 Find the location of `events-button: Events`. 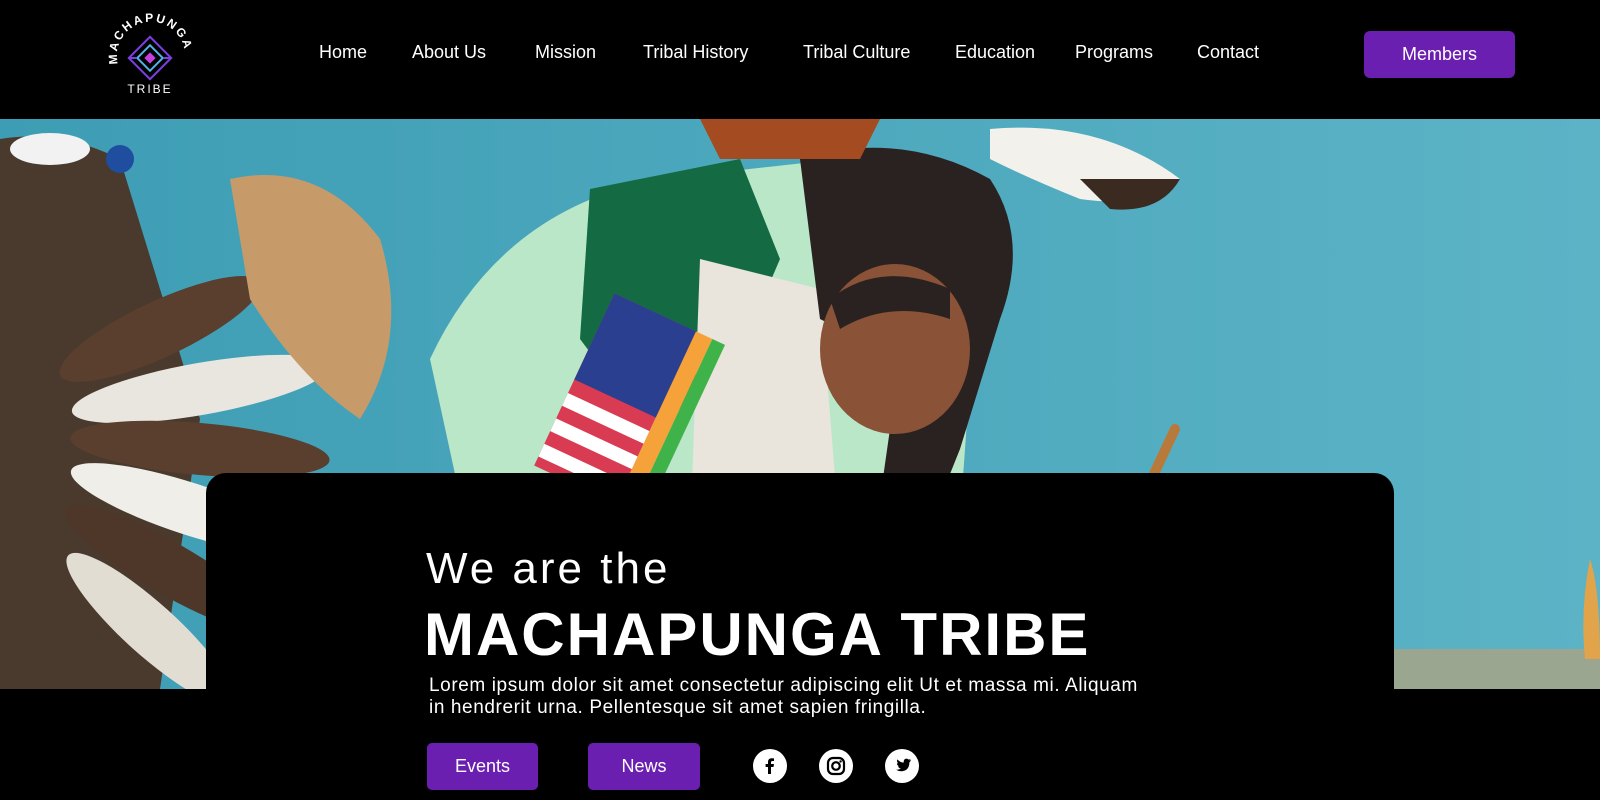

events-button: Events is located at coordinates (482, 766).